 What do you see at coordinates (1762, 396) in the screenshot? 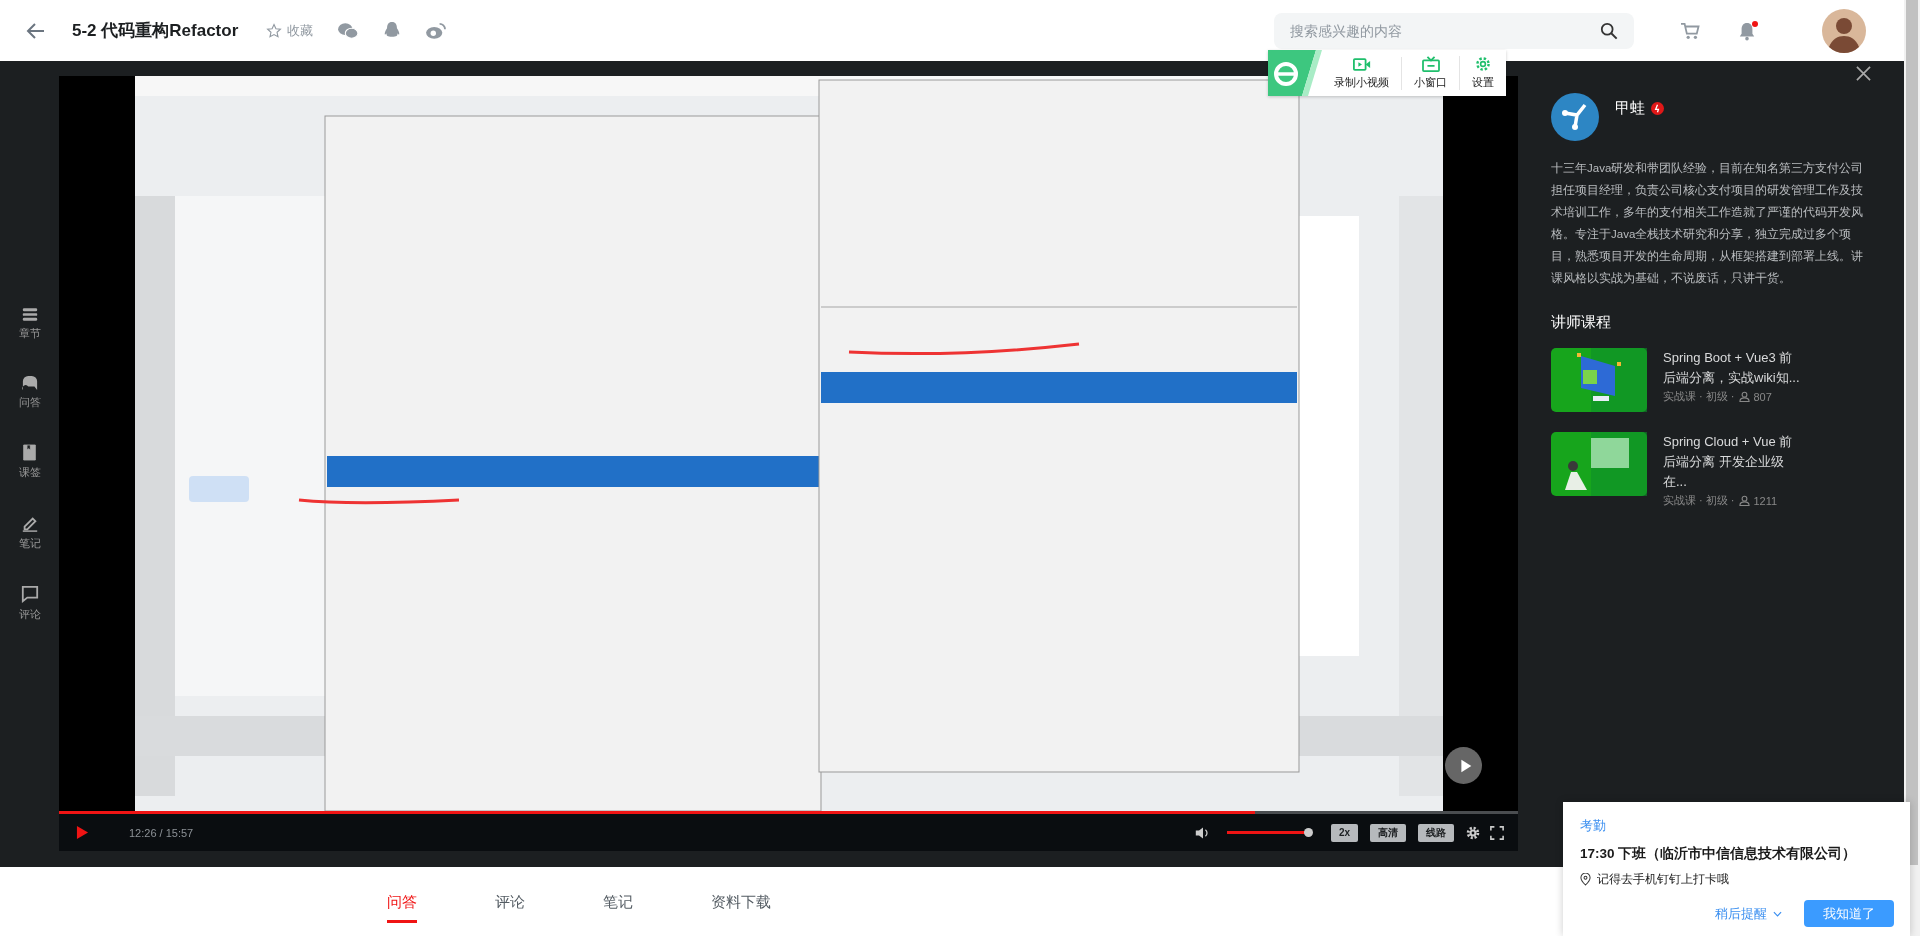
I see `student-count: 807` at bounding box center [1762, 396].